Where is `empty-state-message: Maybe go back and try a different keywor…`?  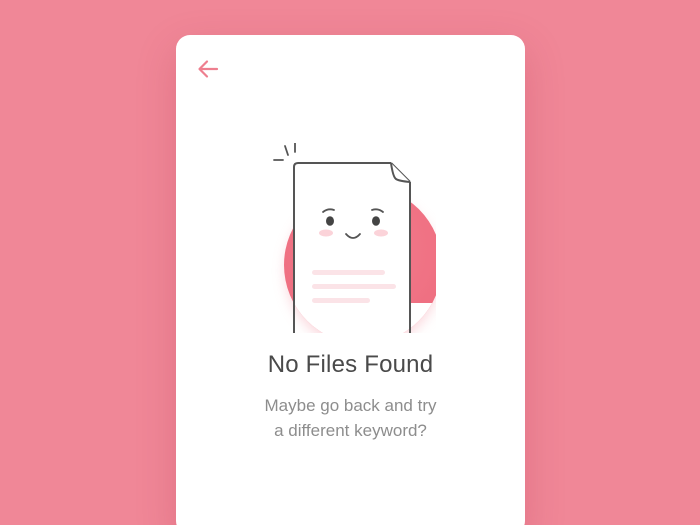 empty-state-message: Maybe go back and try a different keywor… is located at coordinates (350, 418).